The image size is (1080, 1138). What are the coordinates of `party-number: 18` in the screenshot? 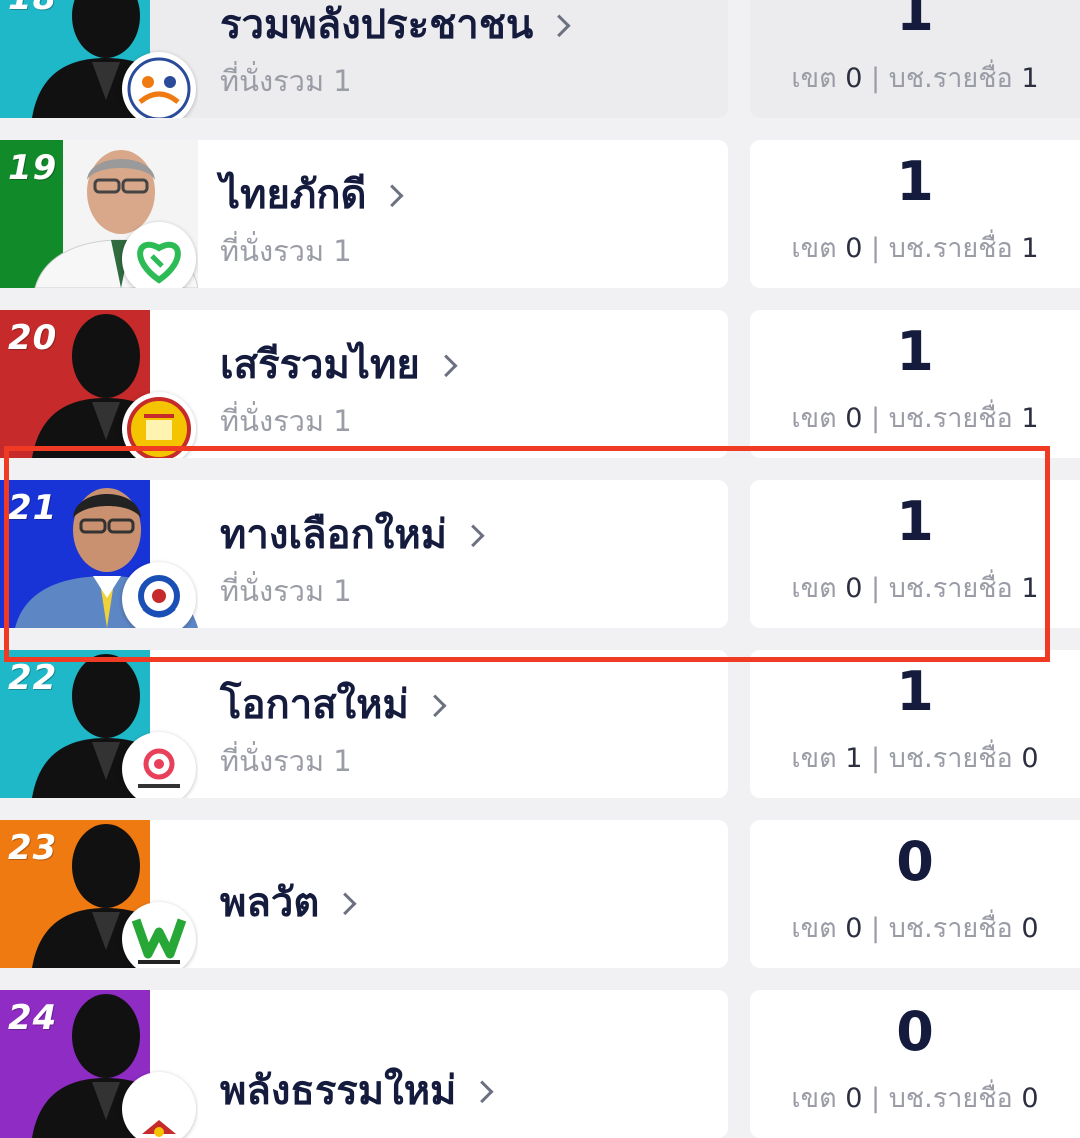 It's located at (32, 9).